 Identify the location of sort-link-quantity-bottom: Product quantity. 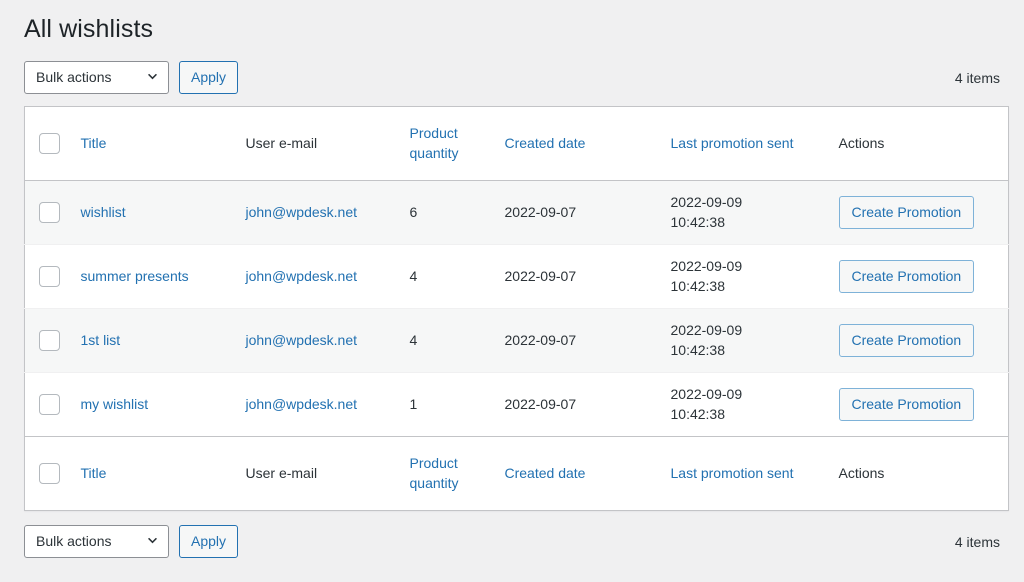
(434, 473).